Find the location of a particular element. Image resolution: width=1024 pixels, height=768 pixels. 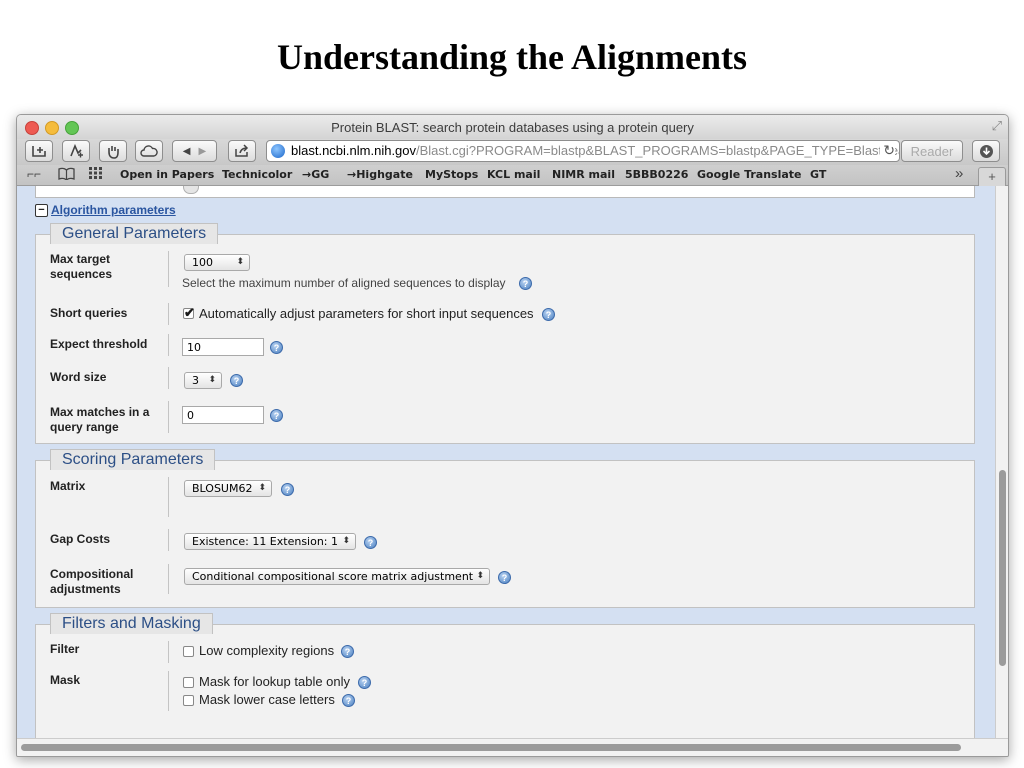

filter-label: Filter is located at coordinates (65, 649).